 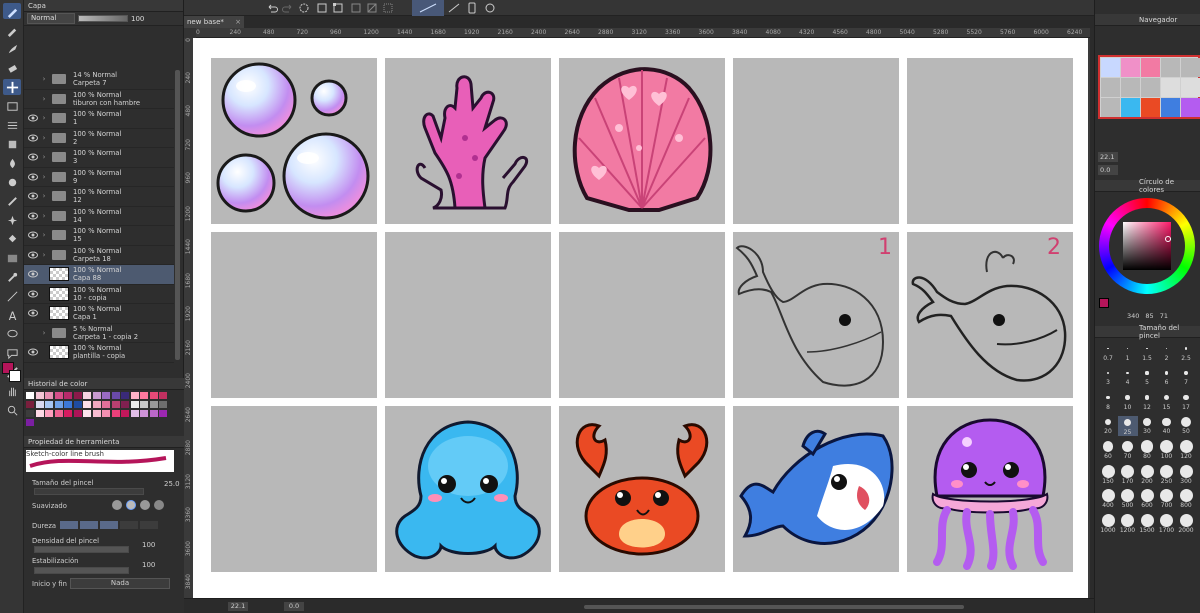 I want to click on layer-row: › 100 % Normal Carpeta 18, so click(x=99, y=255).